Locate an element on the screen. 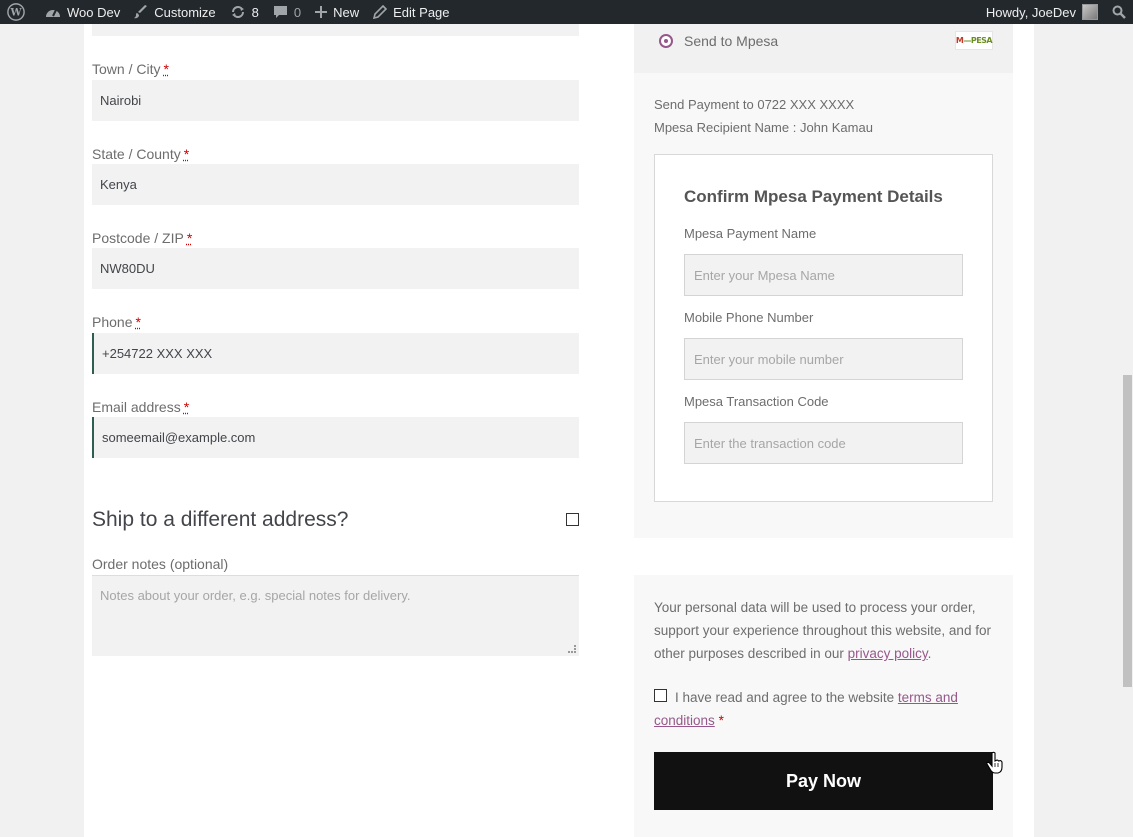  comment-icon is located at coordinates (280, 12).